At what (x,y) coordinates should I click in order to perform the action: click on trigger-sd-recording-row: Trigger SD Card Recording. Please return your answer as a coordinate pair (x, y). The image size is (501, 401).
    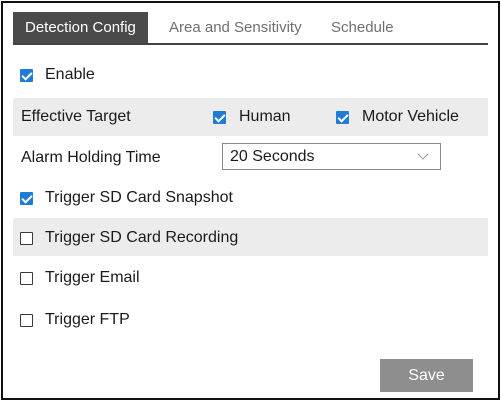
    Looking at the image, I should click on (250, 237).